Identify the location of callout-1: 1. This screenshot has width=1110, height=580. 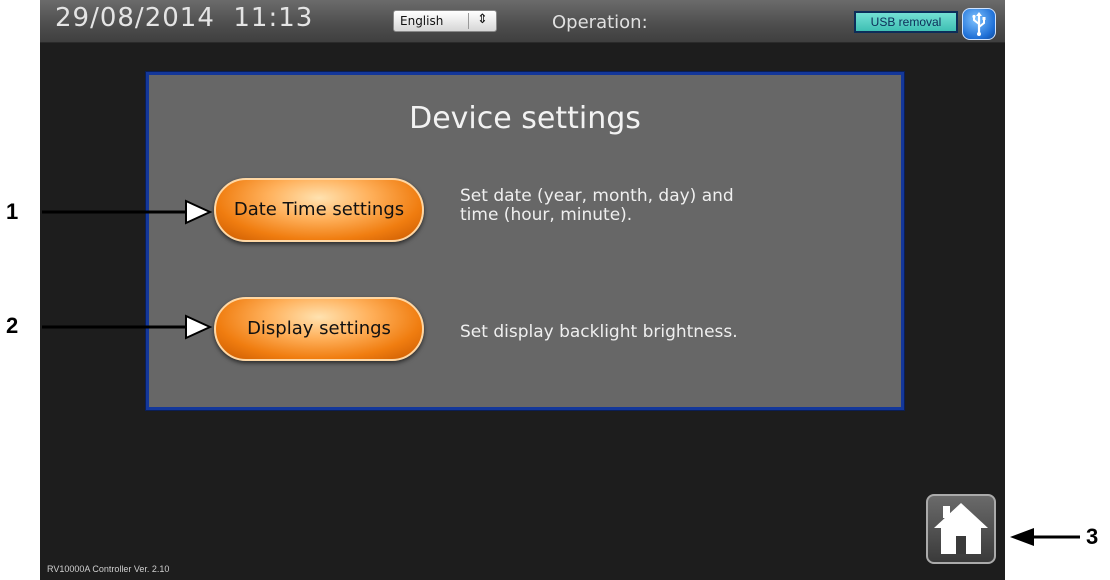
(12, 211).